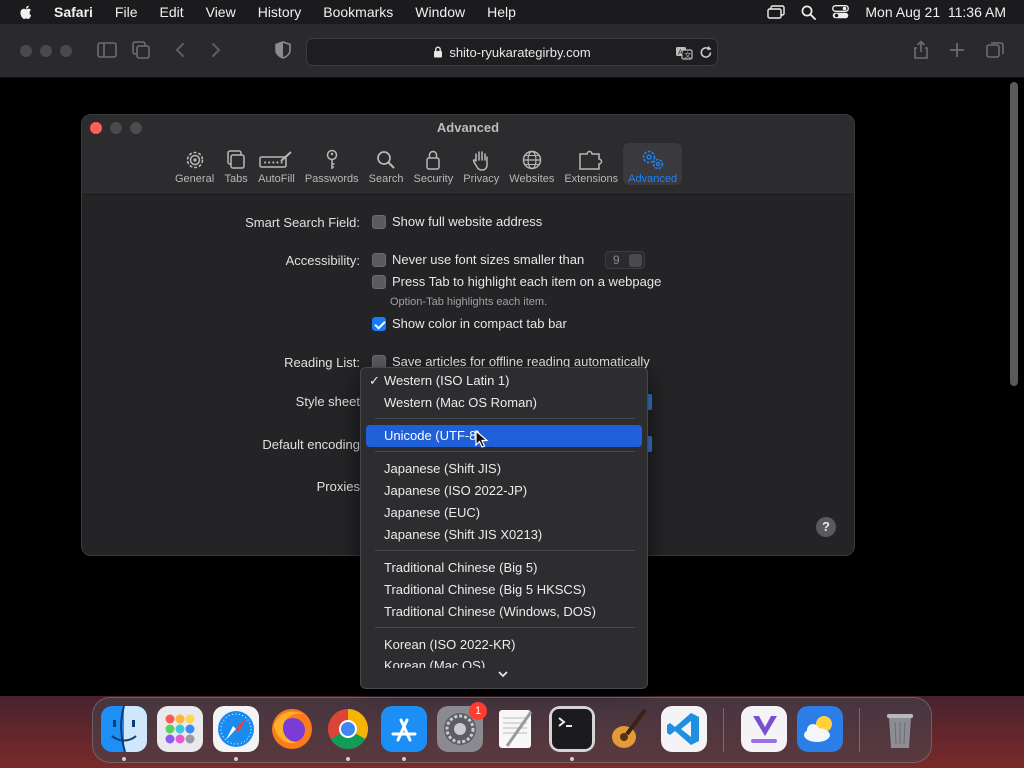 The height and width of the screenshot is (768, 1024). I want to click on encoding-option-label: Unicode (UTF-8), so click(432, 435).